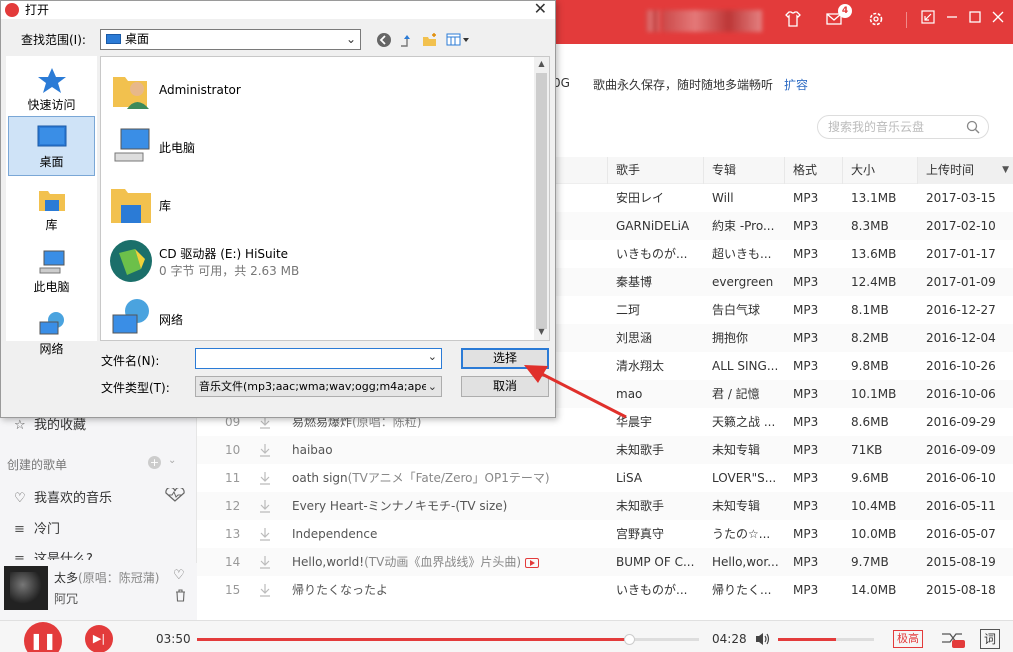  What do you see at coordinates (179, 575) in the screenshot?
I see `like-heart-icon: ♡` at bounding box center [179, 575].